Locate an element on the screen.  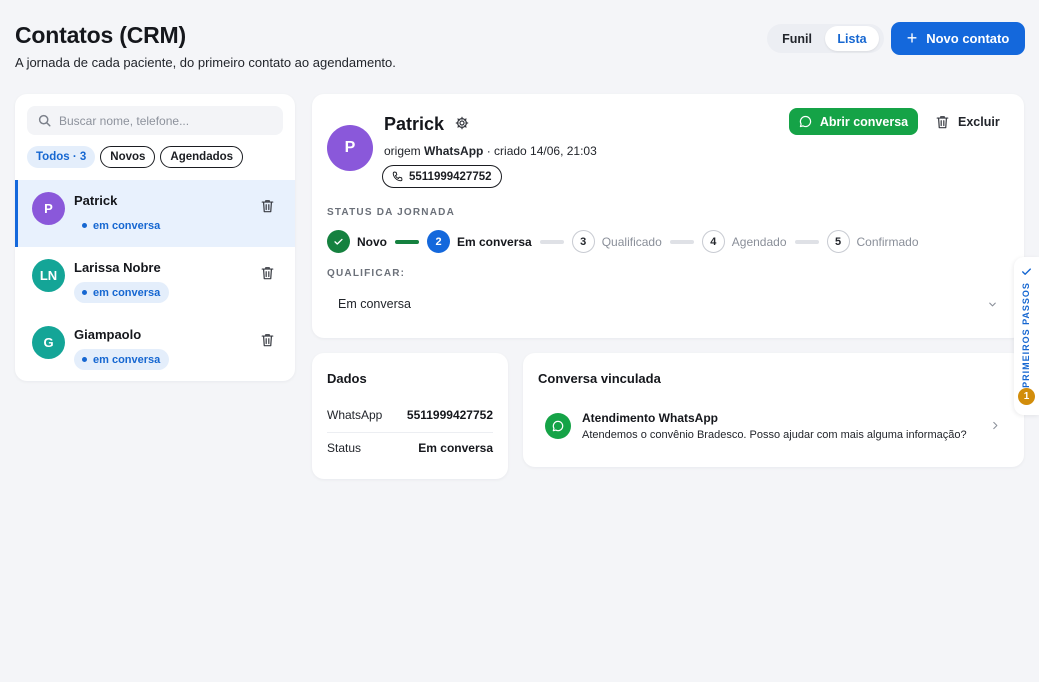
new-contact-button: + Novo contato is located at coordinates (958, 38).